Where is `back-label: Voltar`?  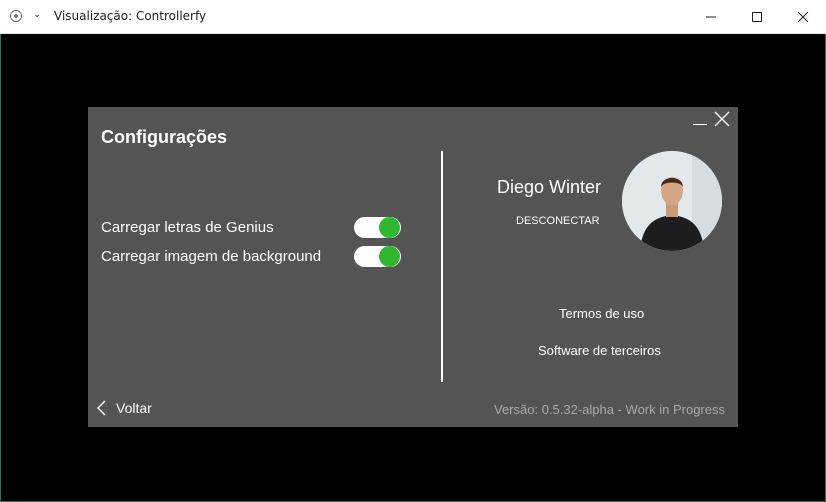 back-label: Voltar is located at coordinates (134, 408).